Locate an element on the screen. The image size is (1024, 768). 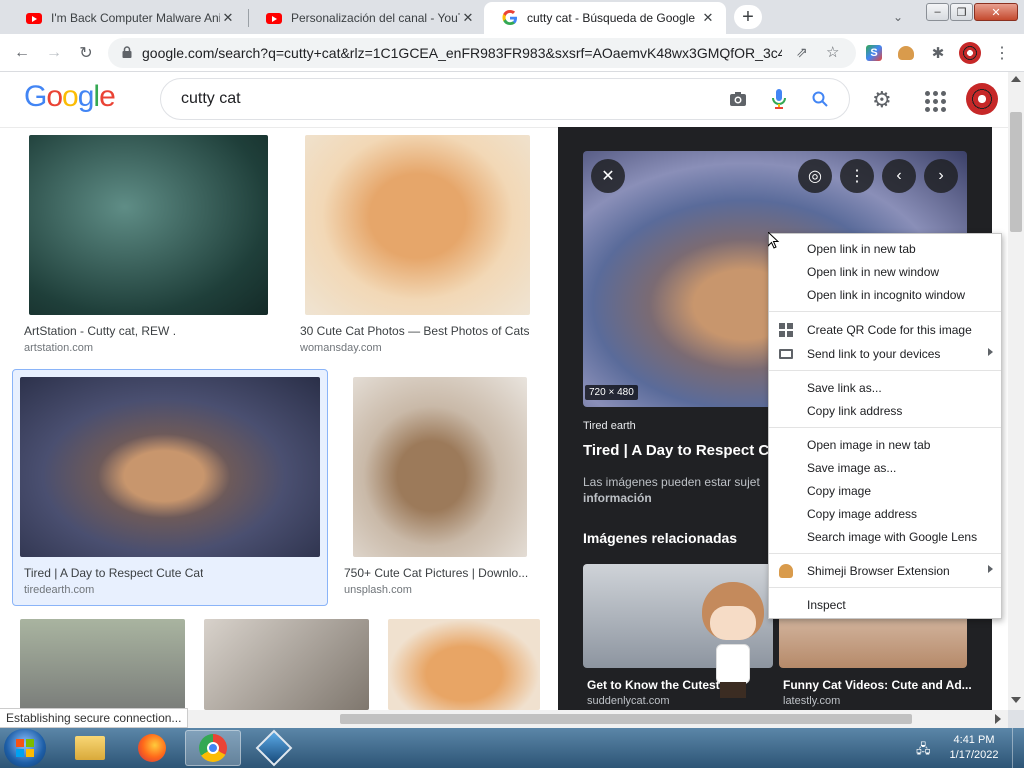
start-button is located at coordinates (25, 748).